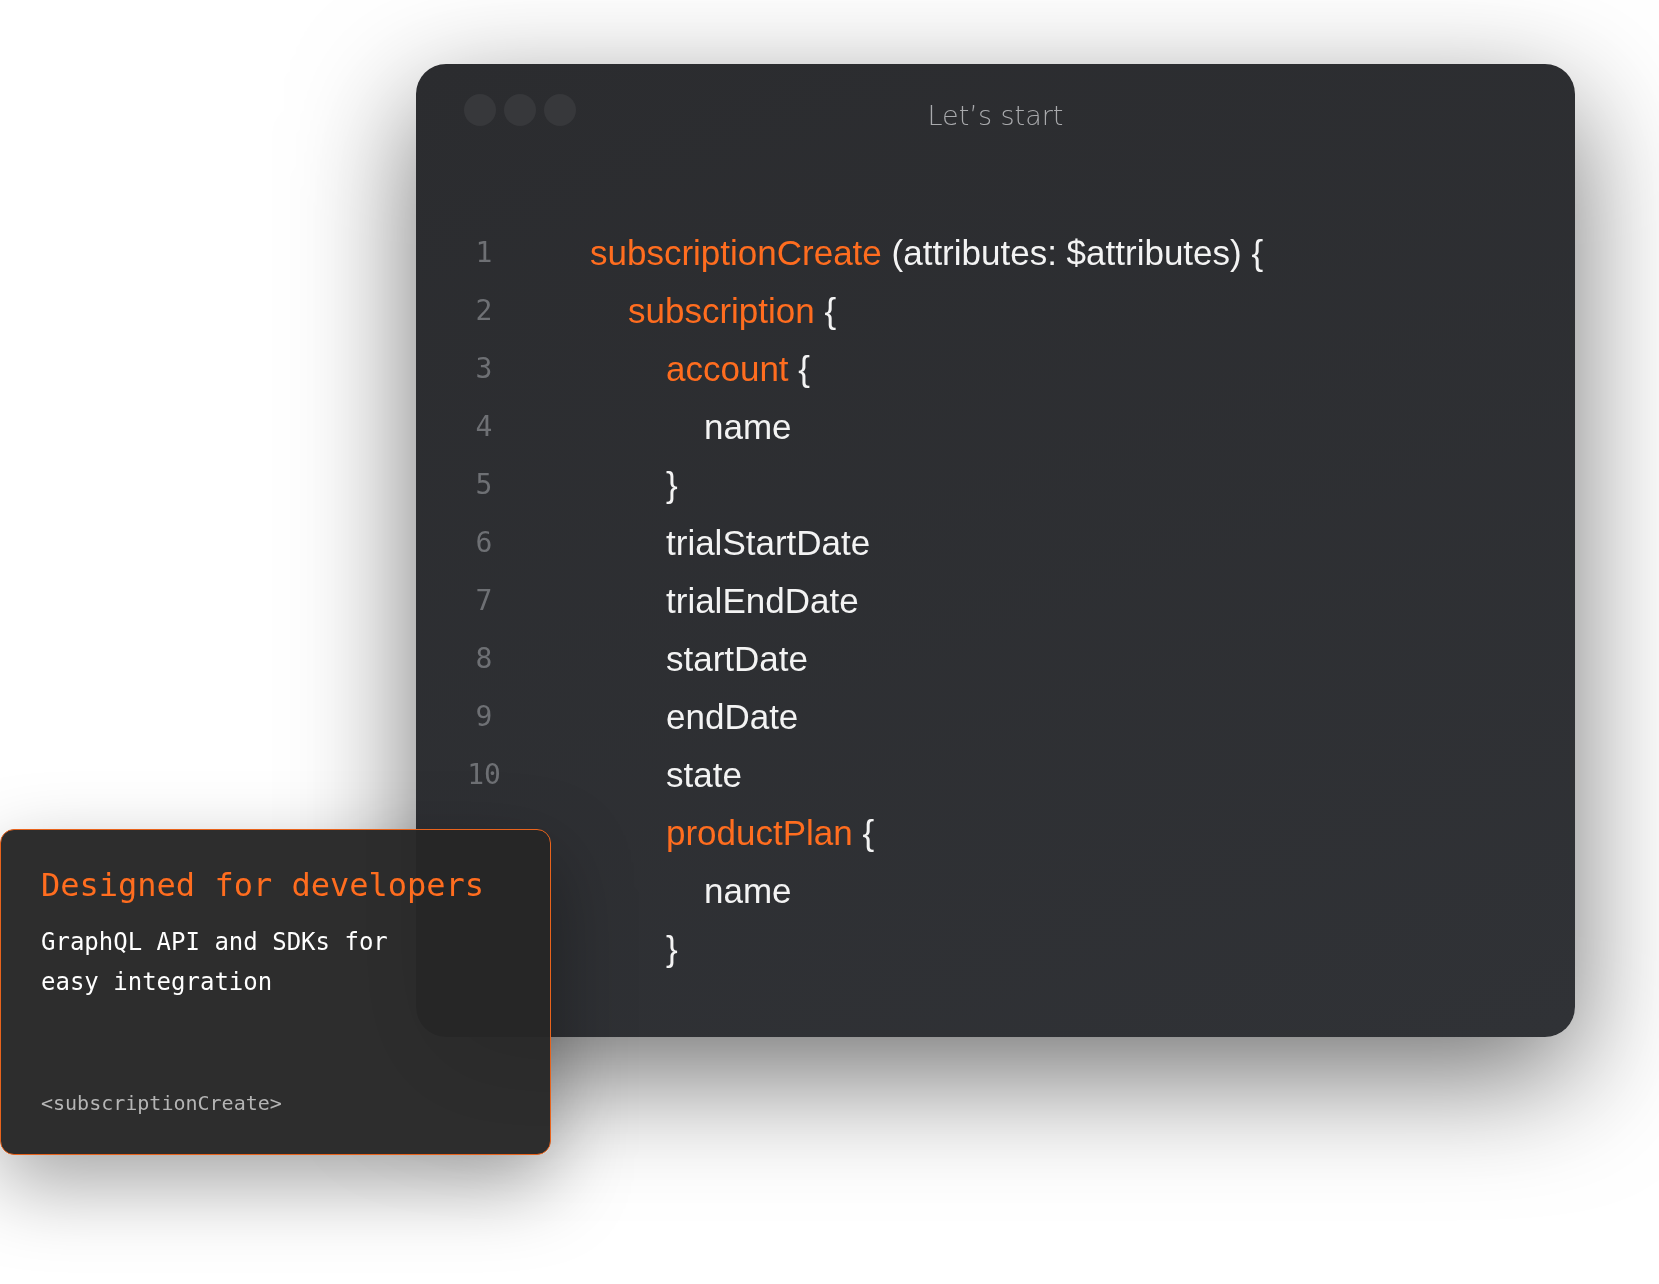 This screenshot has height=1284, width=1659. What do you see at coordinates (484, 543) in the screenshot?
I see `line-number: 6` at bounding box center [484, 543].